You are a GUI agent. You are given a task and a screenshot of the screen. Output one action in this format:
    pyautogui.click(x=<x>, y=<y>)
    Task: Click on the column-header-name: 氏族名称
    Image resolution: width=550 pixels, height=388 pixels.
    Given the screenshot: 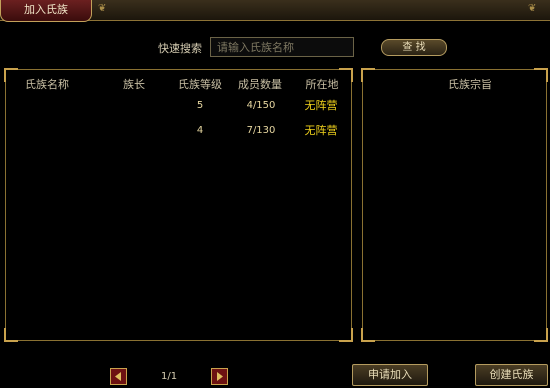 What is the action you would take?
    pyautogui.click(x=47, y=84)
    